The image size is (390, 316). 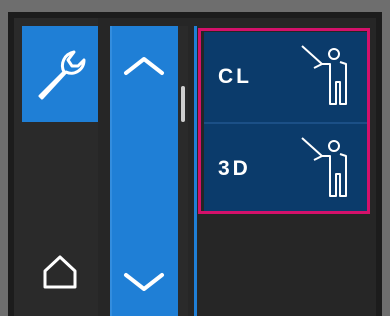 I want to click on scroll-down-button, so click(x=144, y=282).